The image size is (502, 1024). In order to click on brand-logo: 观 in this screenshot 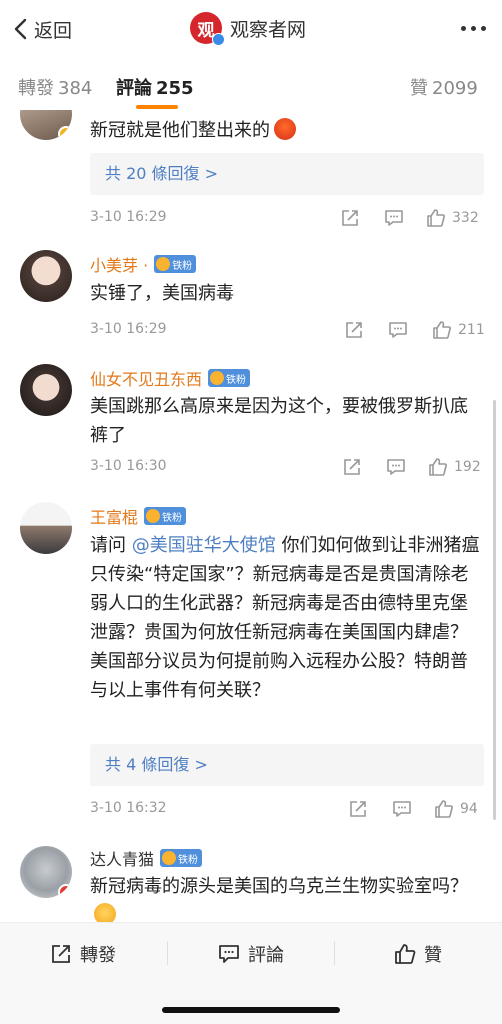, I will do `click(207, 29)`.